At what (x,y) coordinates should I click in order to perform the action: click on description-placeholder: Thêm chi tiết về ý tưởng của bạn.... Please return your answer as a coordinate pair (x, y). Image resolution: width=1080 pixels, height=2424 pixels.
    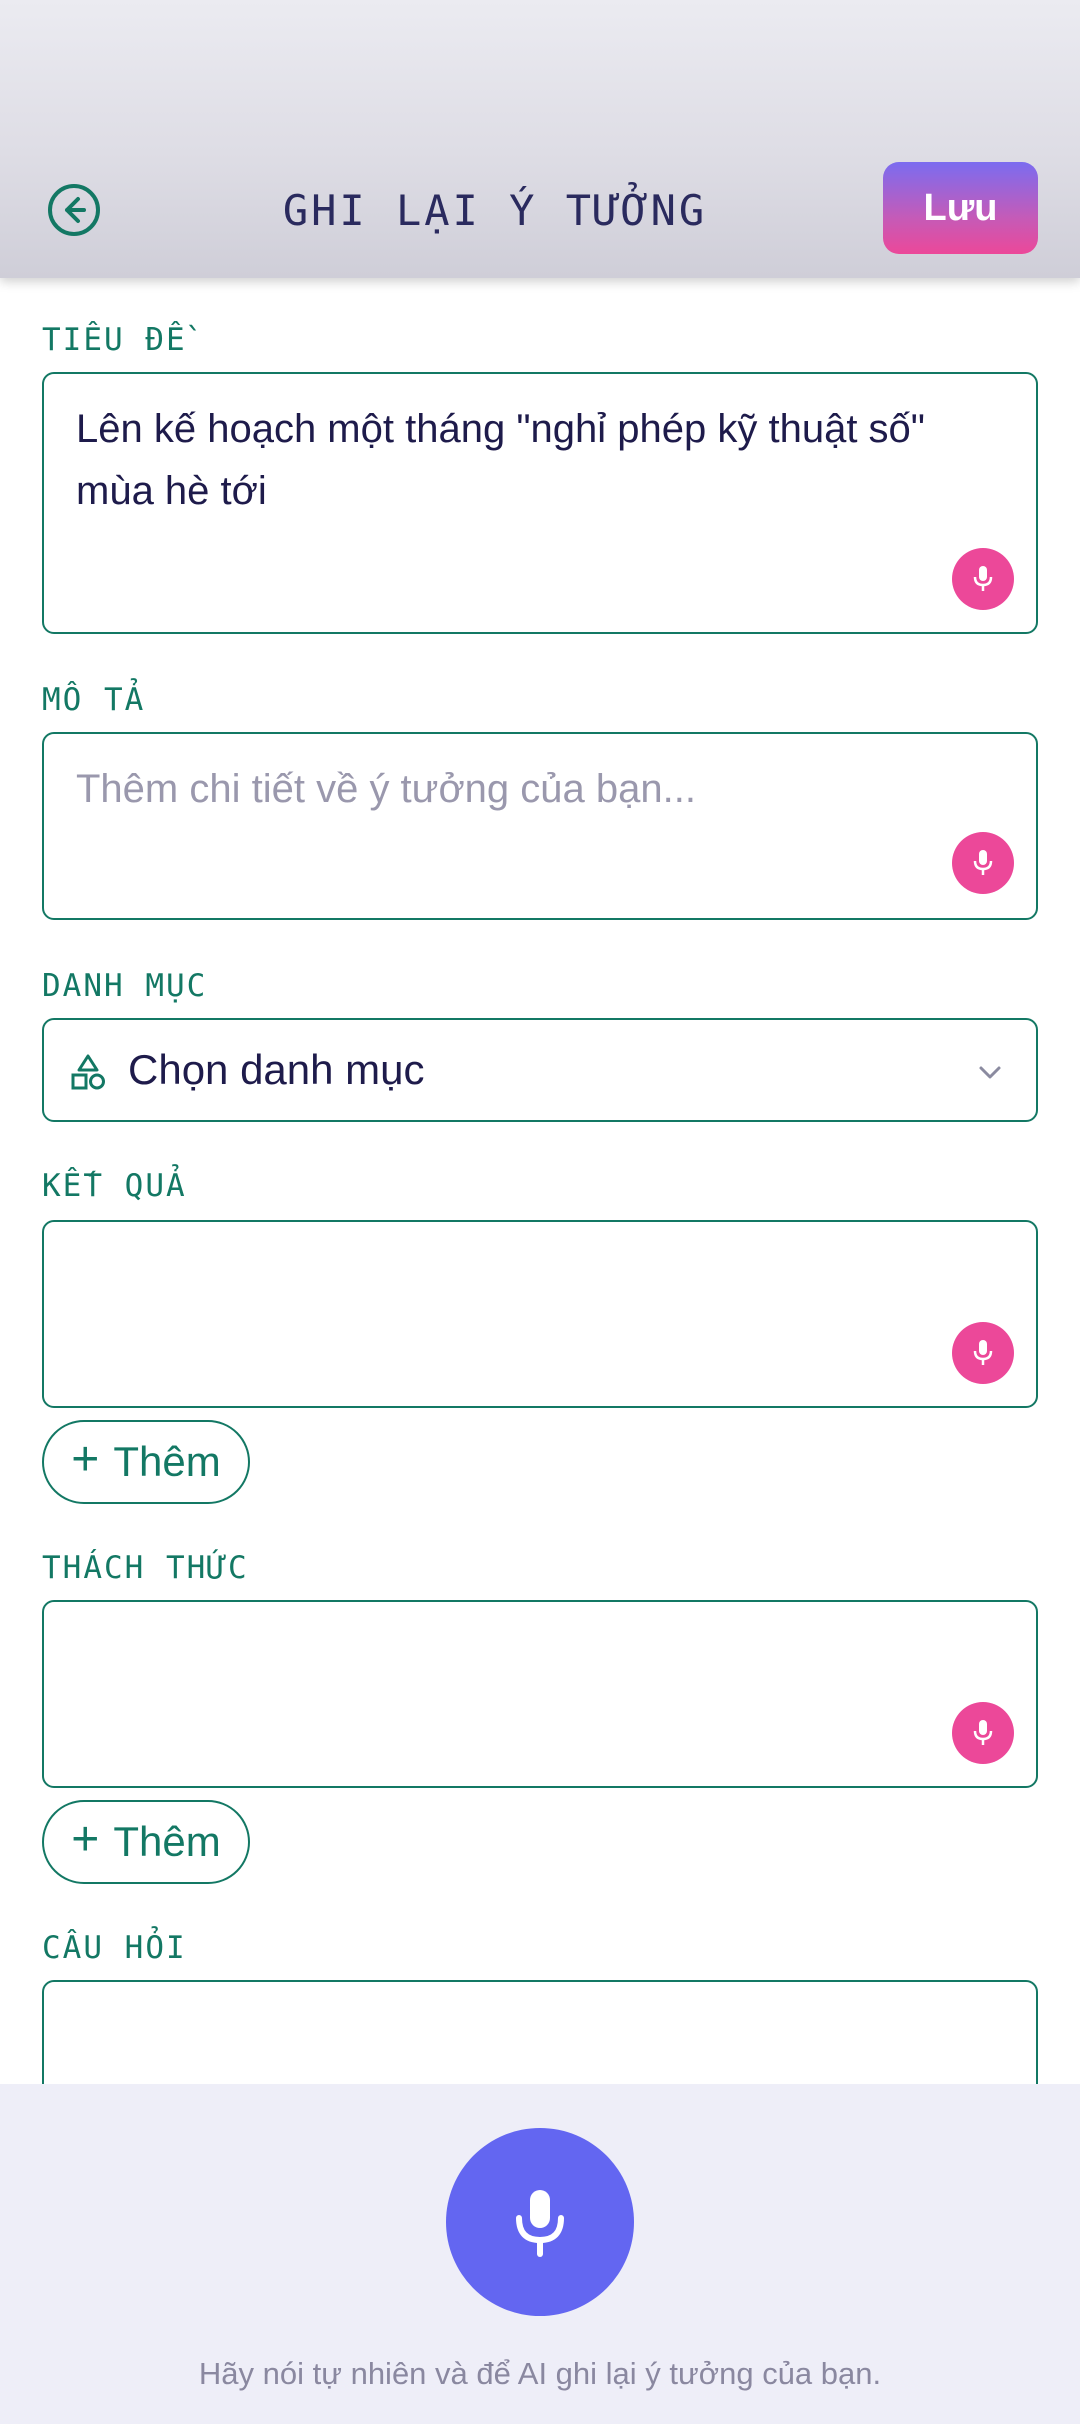
    Looking at the image, I should click on (386, 789).